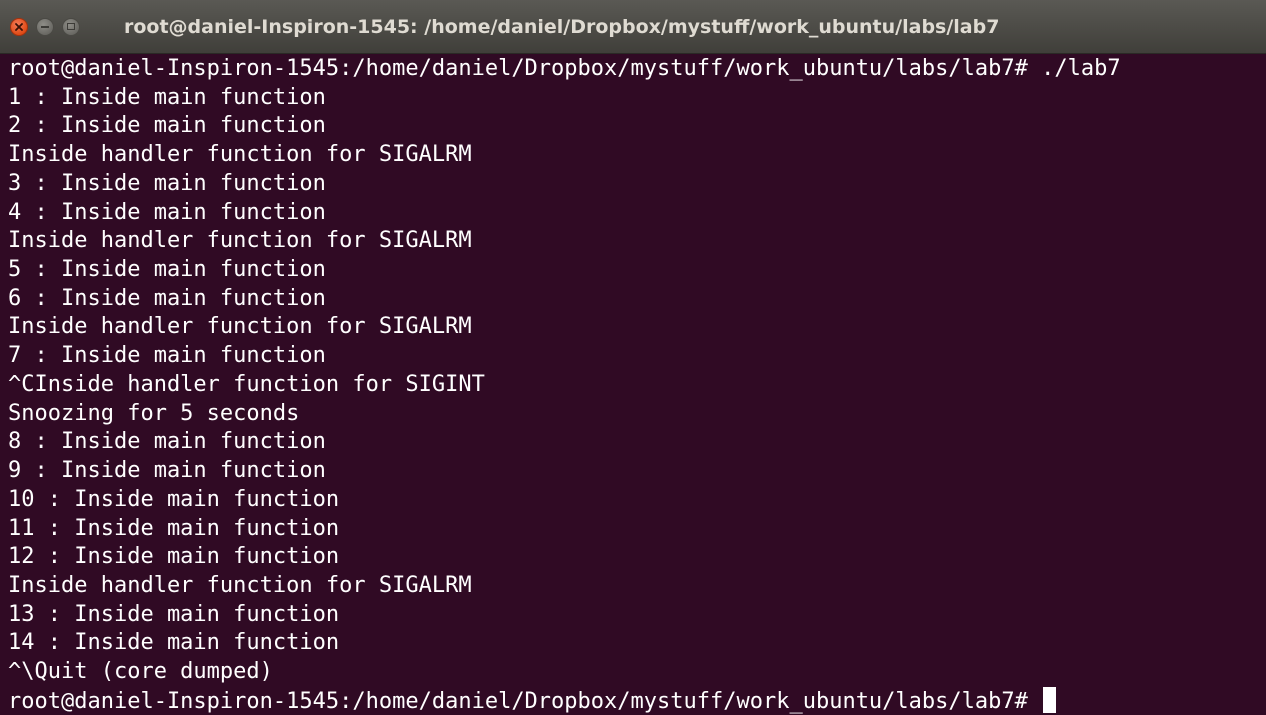 Image resolution: width=1266 pixels, height=715 pixels. What do you see at coordinates (167, 442) in the screenshot?
I see `terminal-line: 8 : Inside main function` at bounding box center [167, 442].